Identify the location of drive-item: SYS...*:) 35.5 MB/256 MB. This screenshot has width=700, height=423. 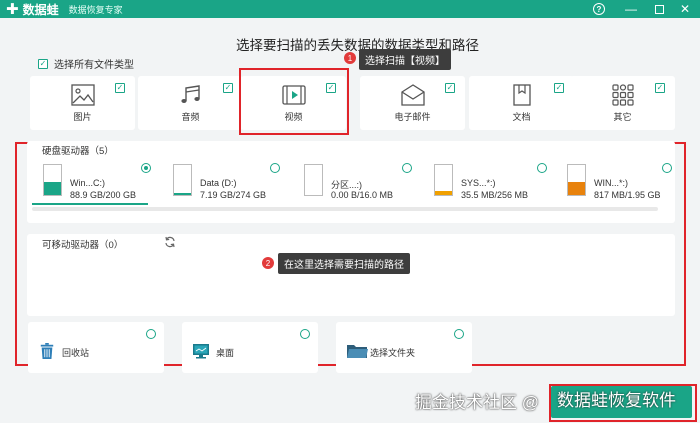
(494, 182).